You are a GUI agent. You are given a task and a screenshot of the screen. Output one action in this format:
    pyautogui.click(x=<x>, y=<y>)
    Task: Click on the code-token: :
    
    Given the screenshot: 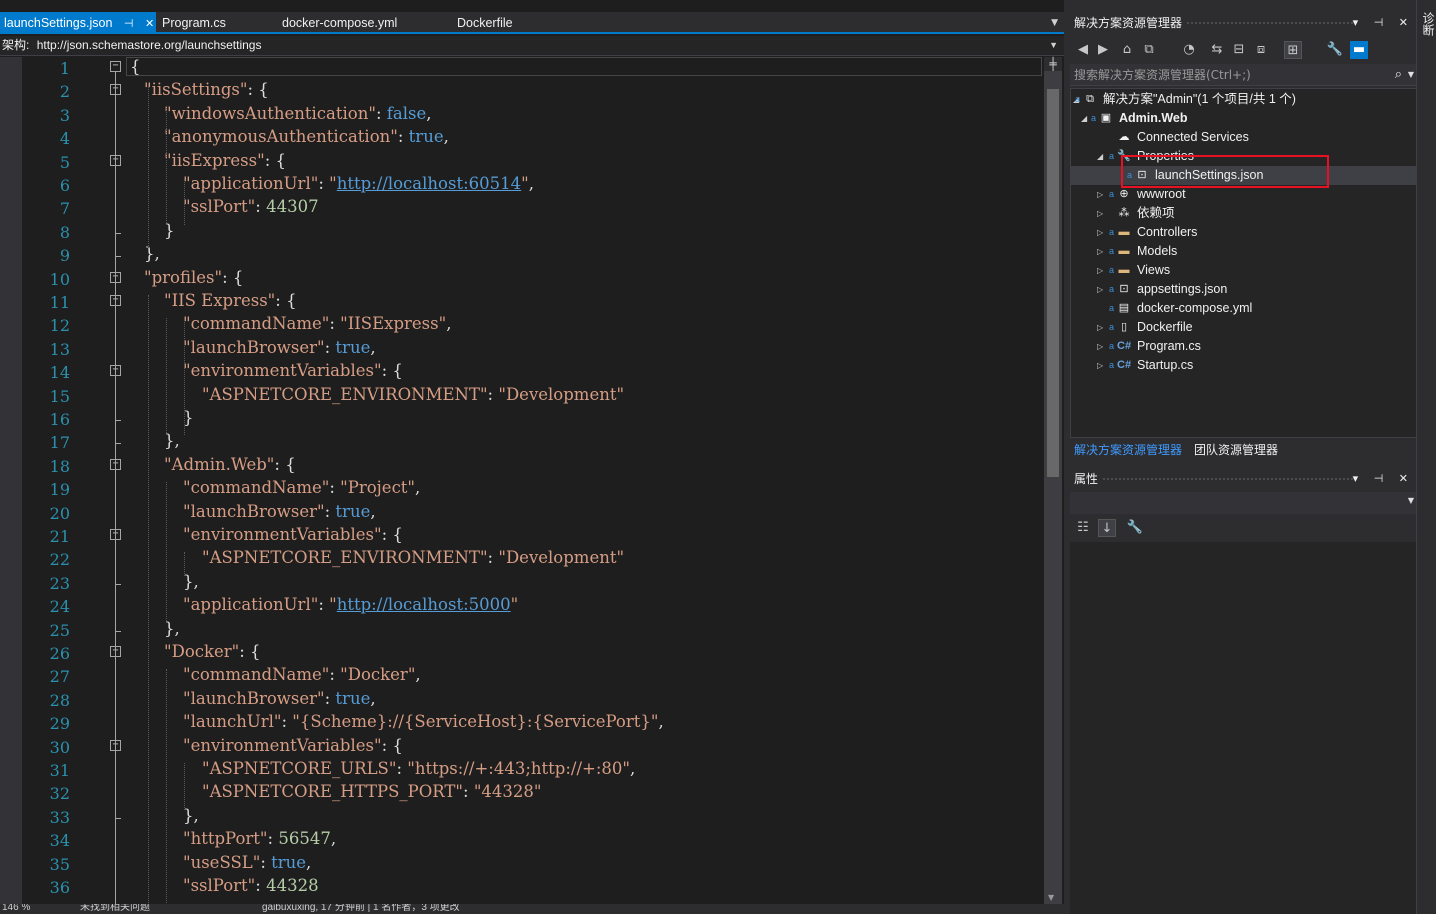 What is the action you would take?
    pyautogui.click(x=266, y=862)
    